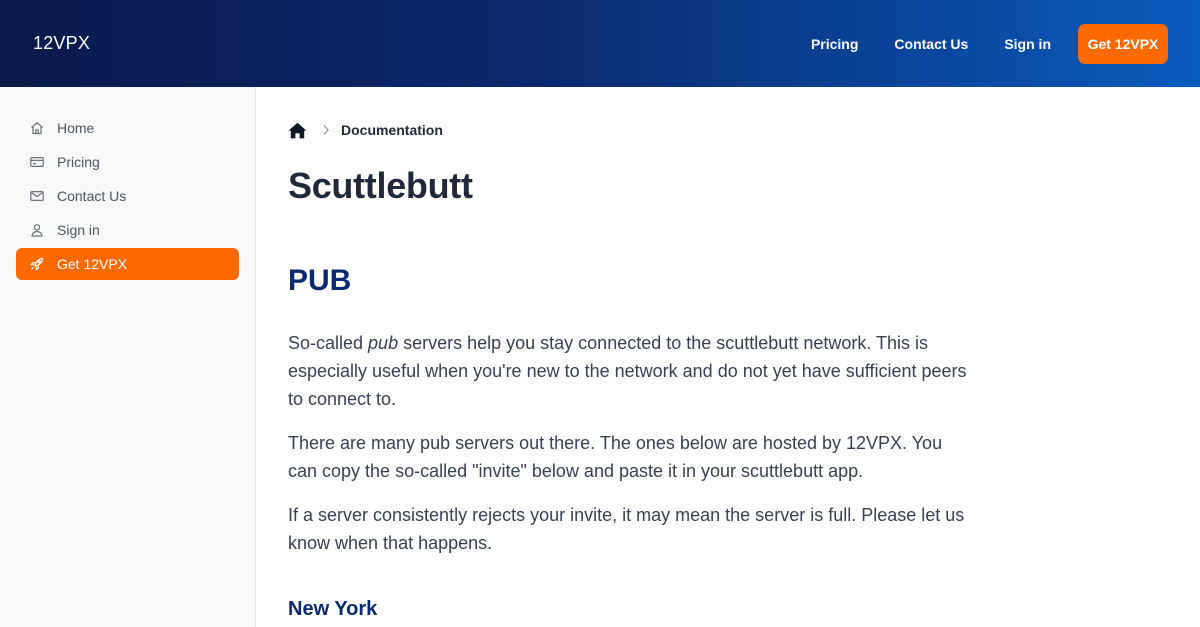 The image size is (1200, 627). I want to click on page-title: Scuttlebutt, so click(380, 185).